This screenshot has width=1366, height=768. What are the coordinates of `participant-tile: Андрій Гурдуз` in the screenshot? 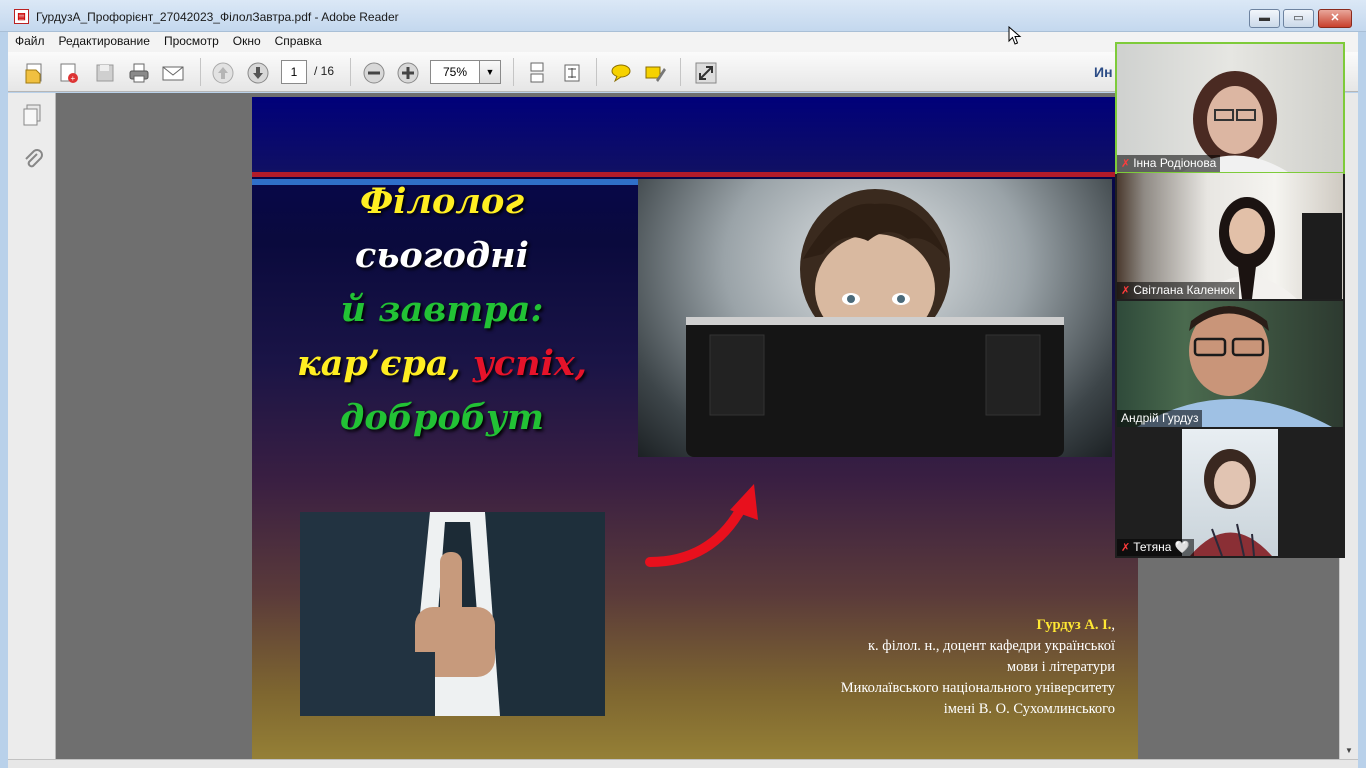 It's located at (1230, 364).